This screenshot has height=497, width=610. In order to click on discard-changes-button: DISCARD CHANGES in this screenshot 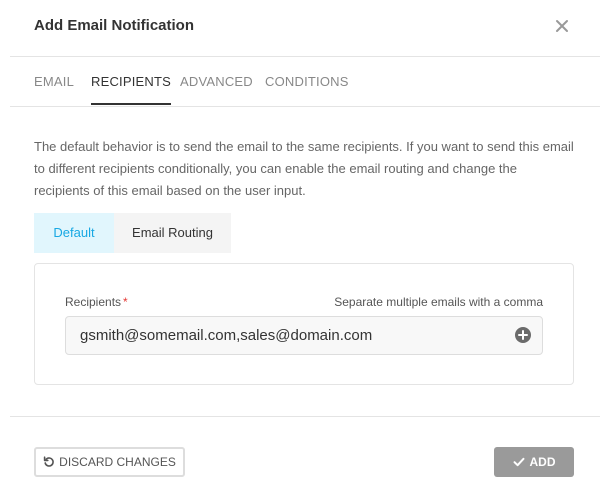, I will do `click(109, 462)`.